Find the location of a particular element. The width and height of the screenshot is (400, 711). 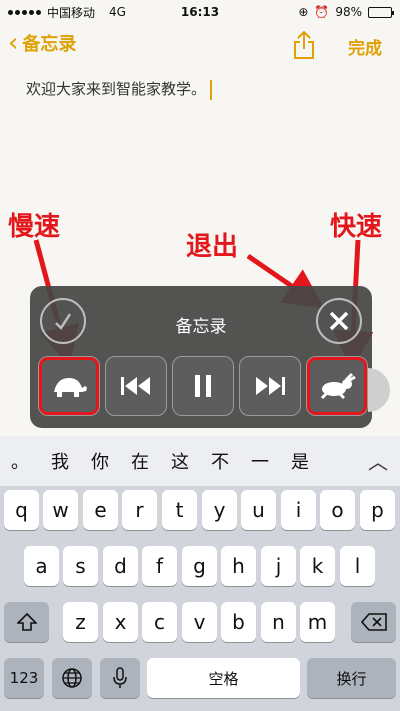

previous-button is located at coordinates (136, 386).